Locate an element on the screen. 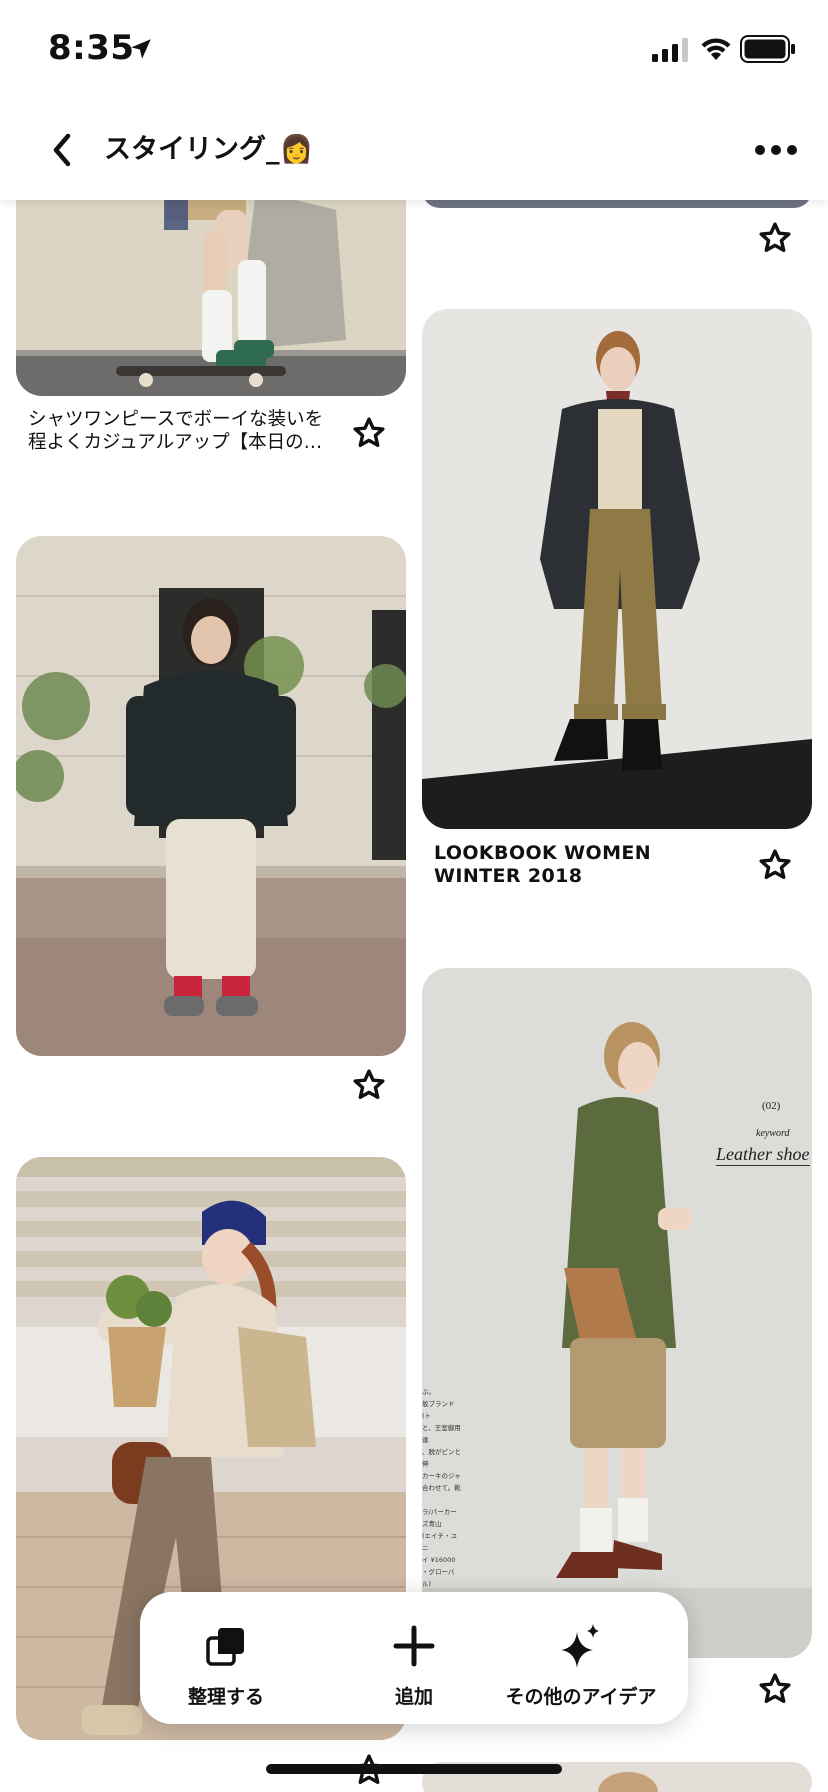 The image size is (828, 1792). navy-jacket-photo is located at coordinates (211, 796).